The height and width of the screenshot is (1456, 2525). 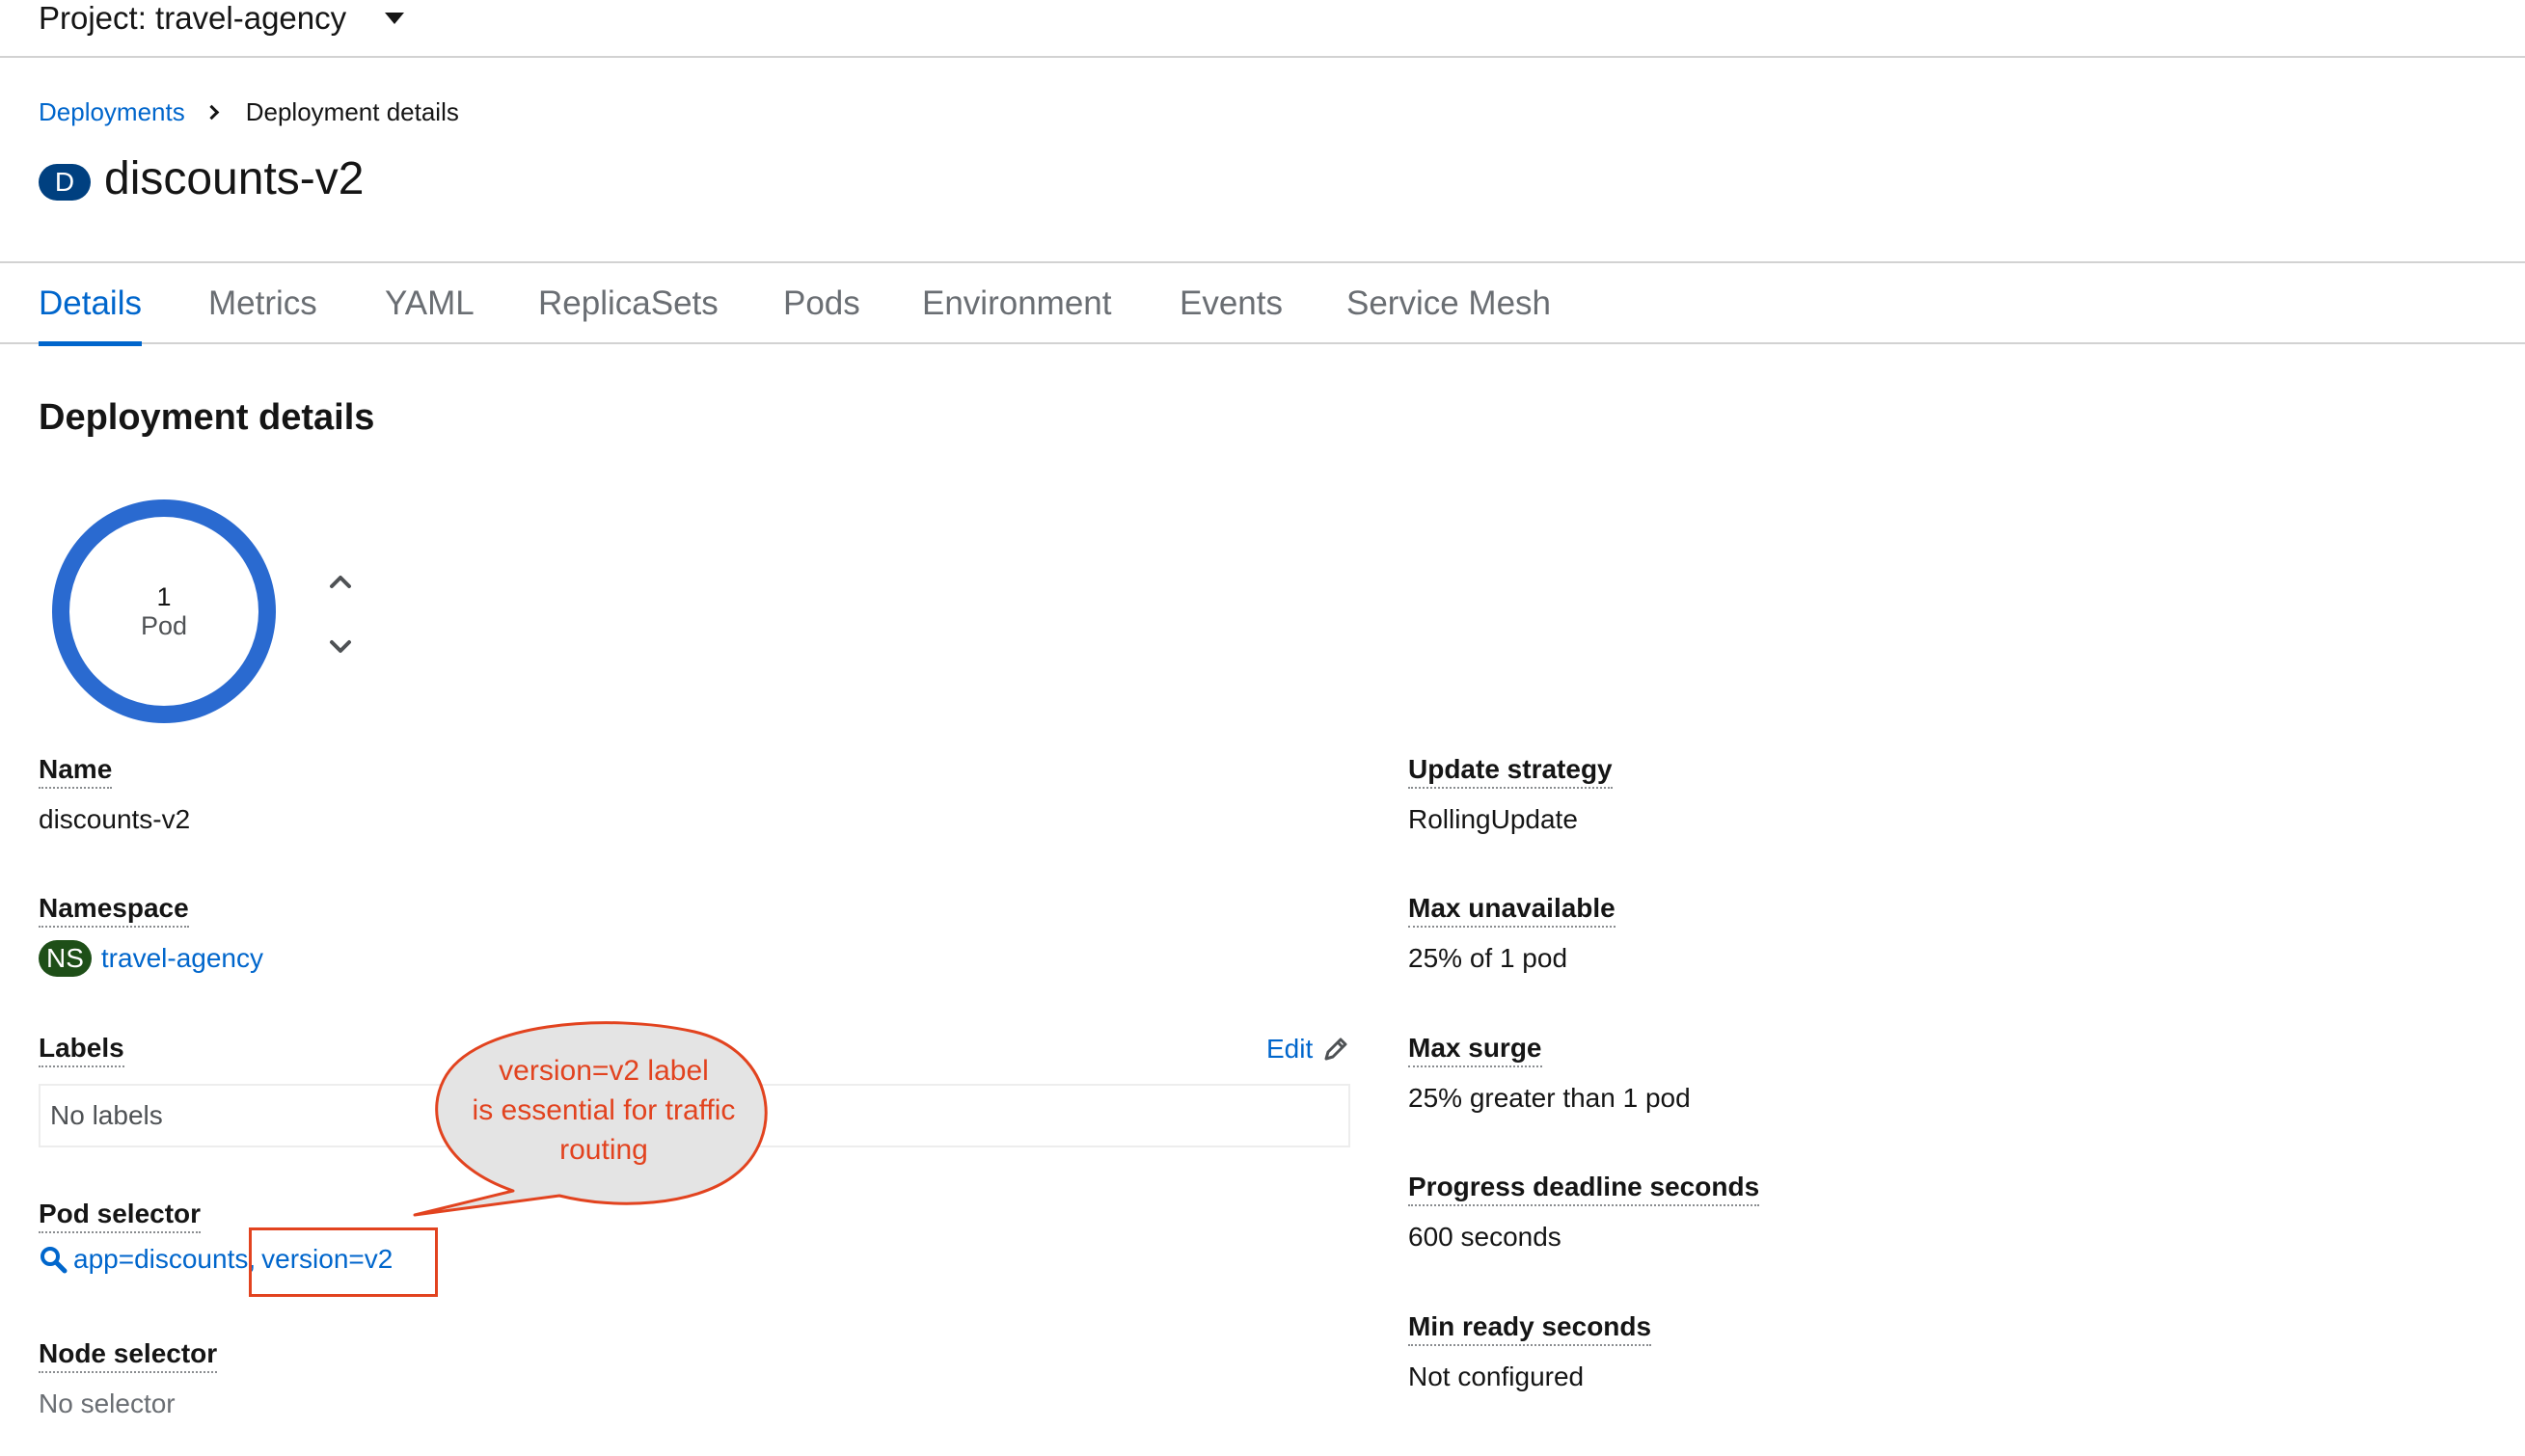 I want to click on update-strategy-label: Update strategy, so click(x=1510, y=771).